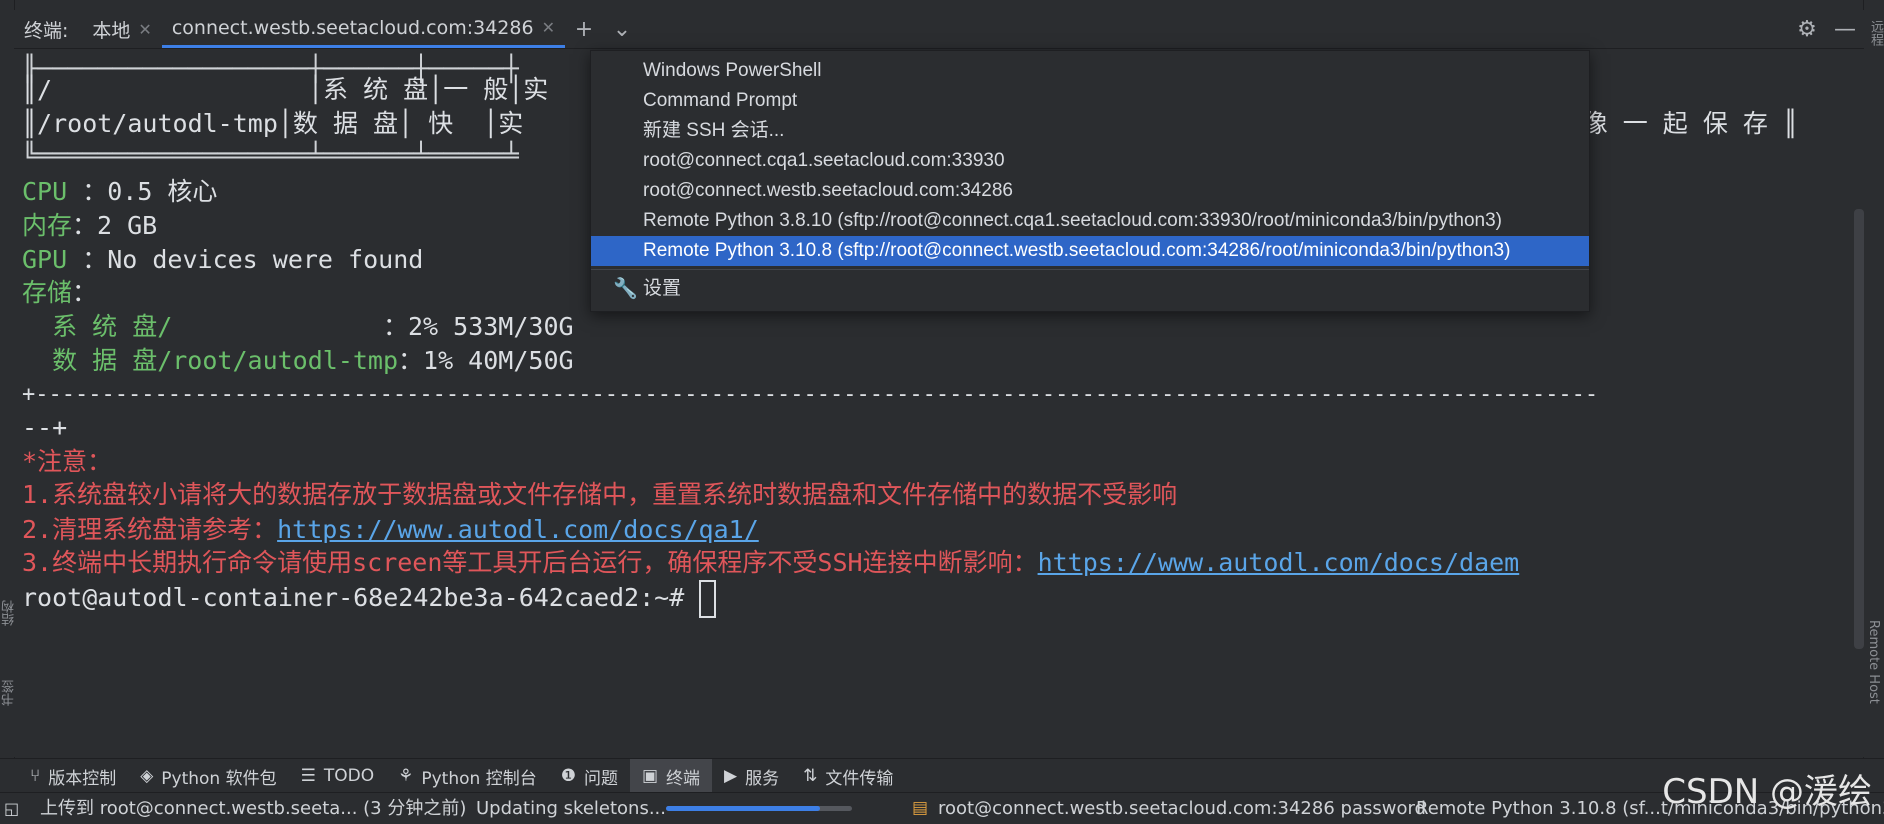  Describe the element at coordinates (478, 326) in the screenshot. I see `sysdisk-value: ：2% 533M/30G` at that location.